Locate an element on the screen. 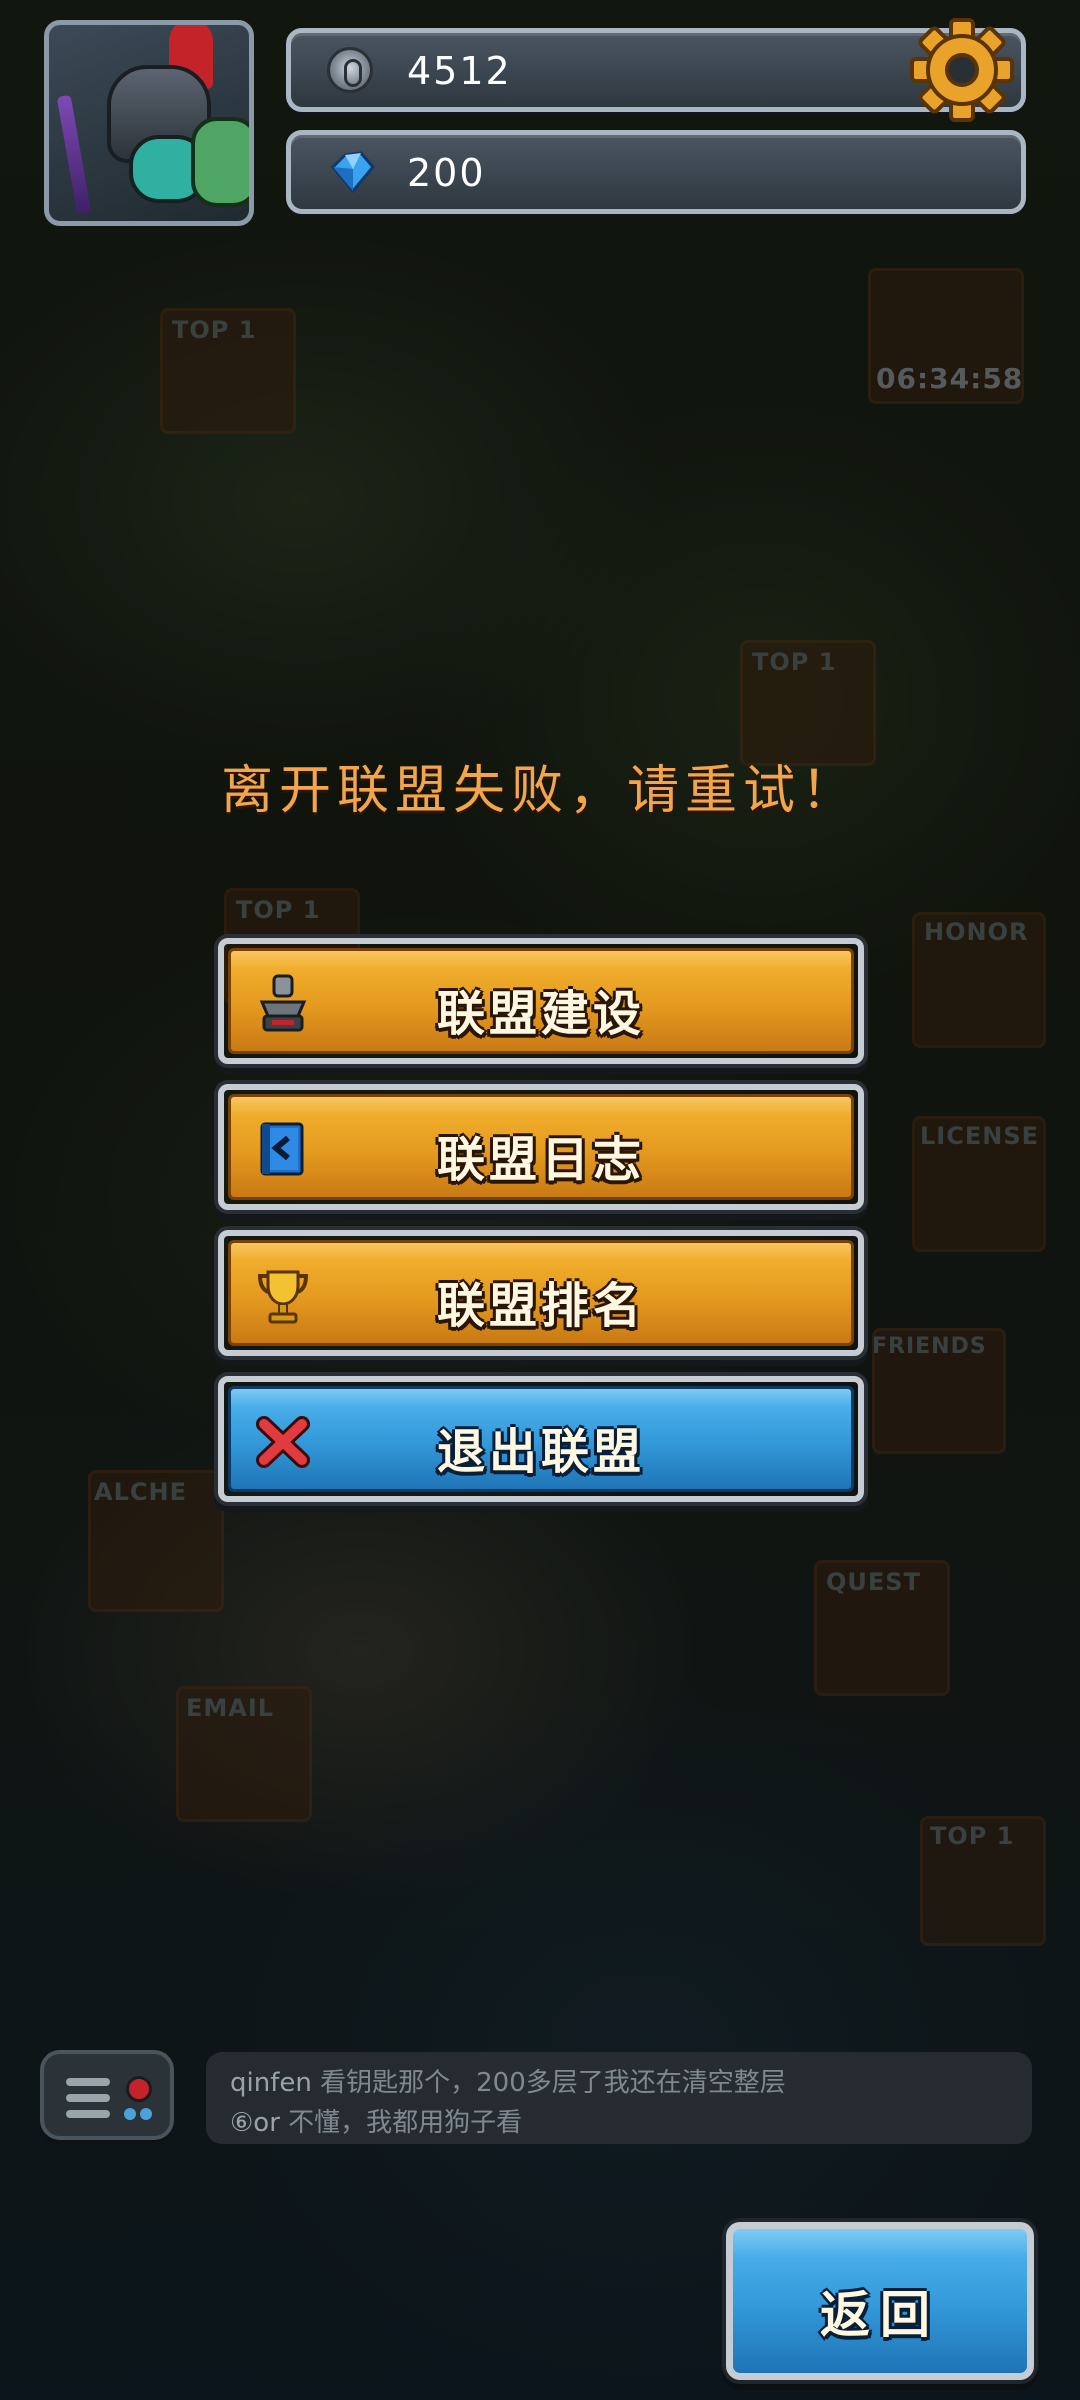 The image size is (1080, 2400). chat-text: 看钥匙那个，200多层了我还在清空整层 is located at coordinates (553, 2083).